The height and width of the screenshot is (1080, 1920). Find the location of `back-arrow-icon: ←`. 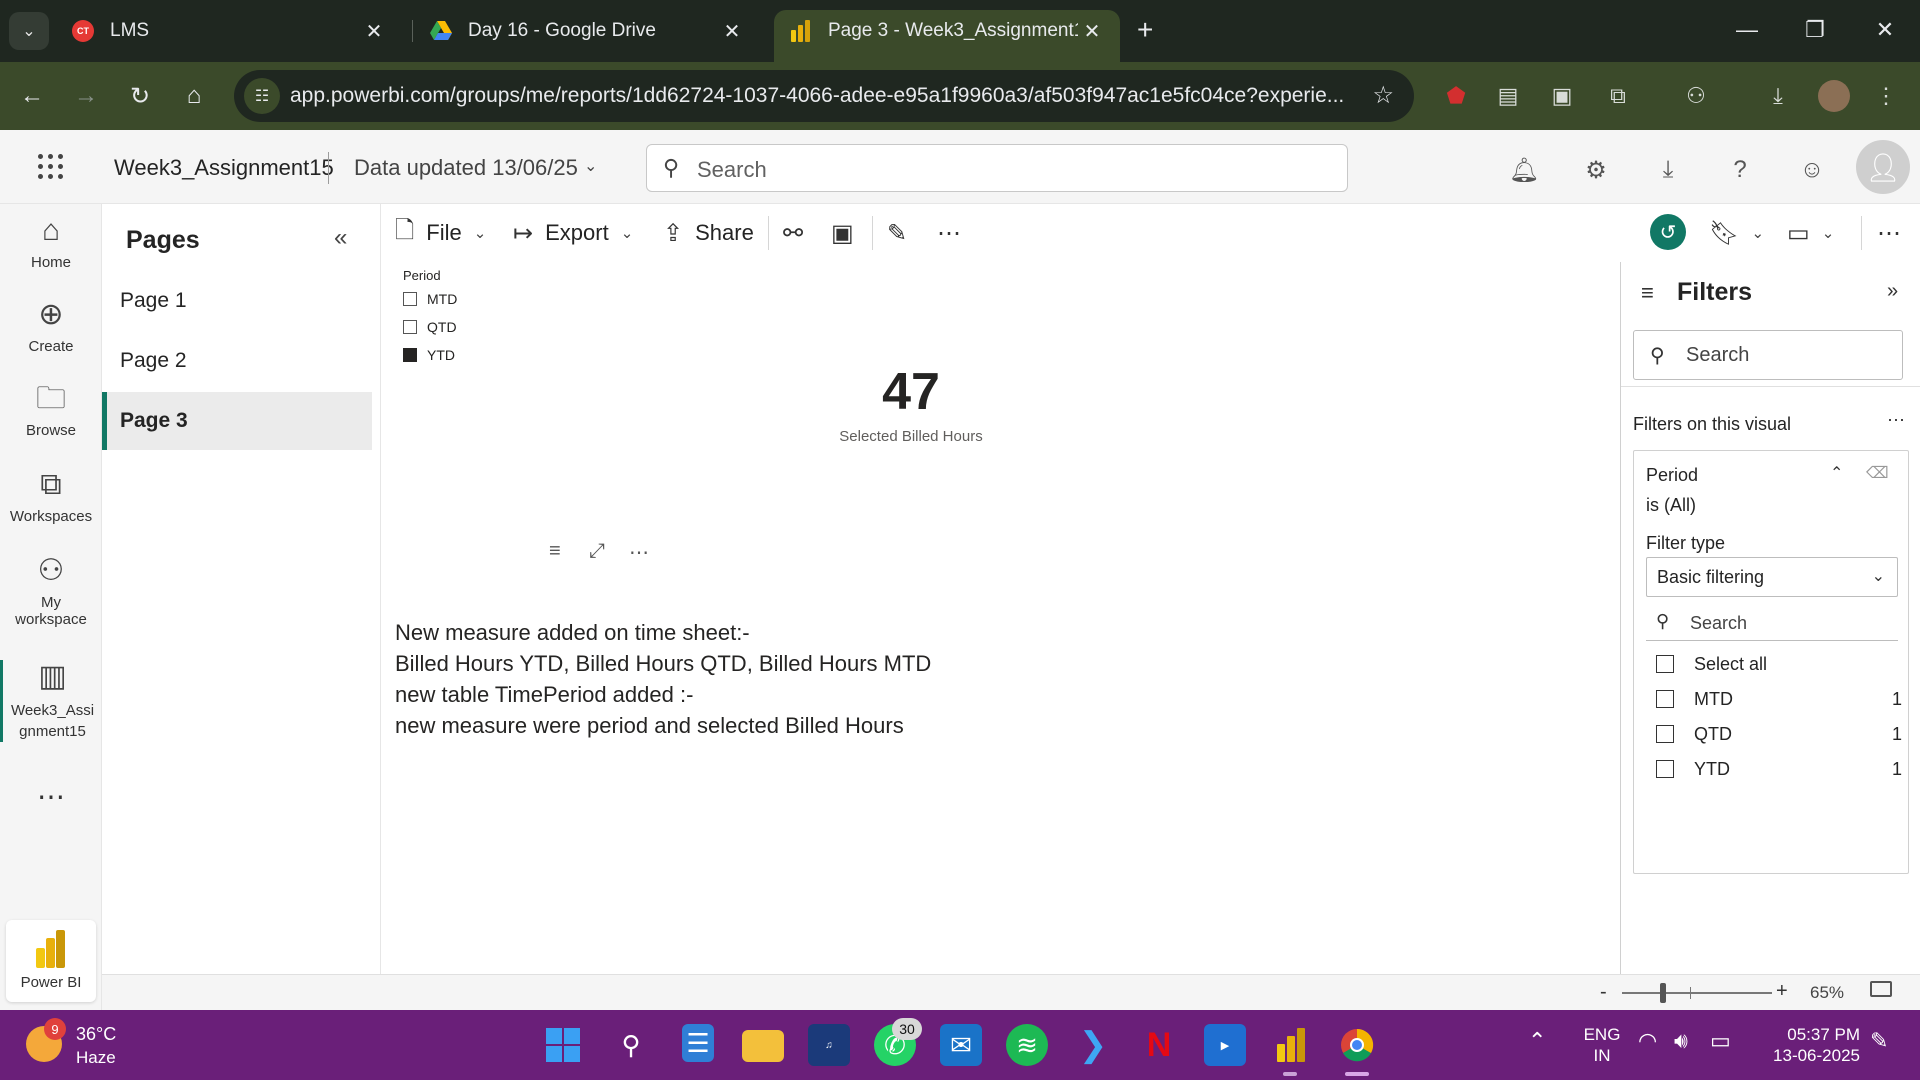

back-arrow-icon: ← is located at coordinates (32, 96).